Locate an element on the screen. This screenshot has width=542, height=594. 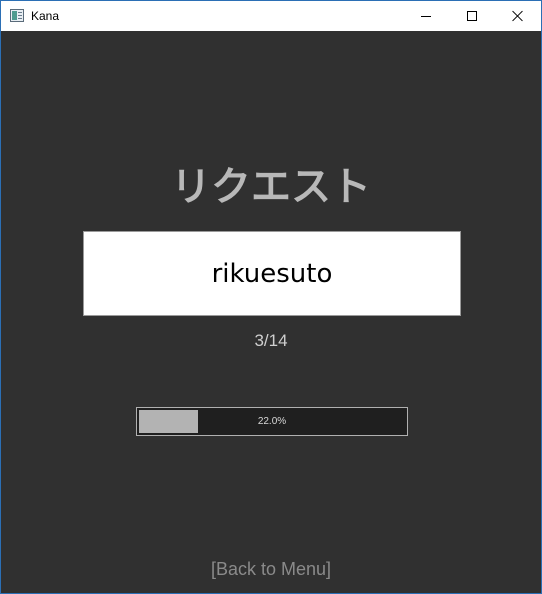
app-window-icon is located at coordinates (17, 15).